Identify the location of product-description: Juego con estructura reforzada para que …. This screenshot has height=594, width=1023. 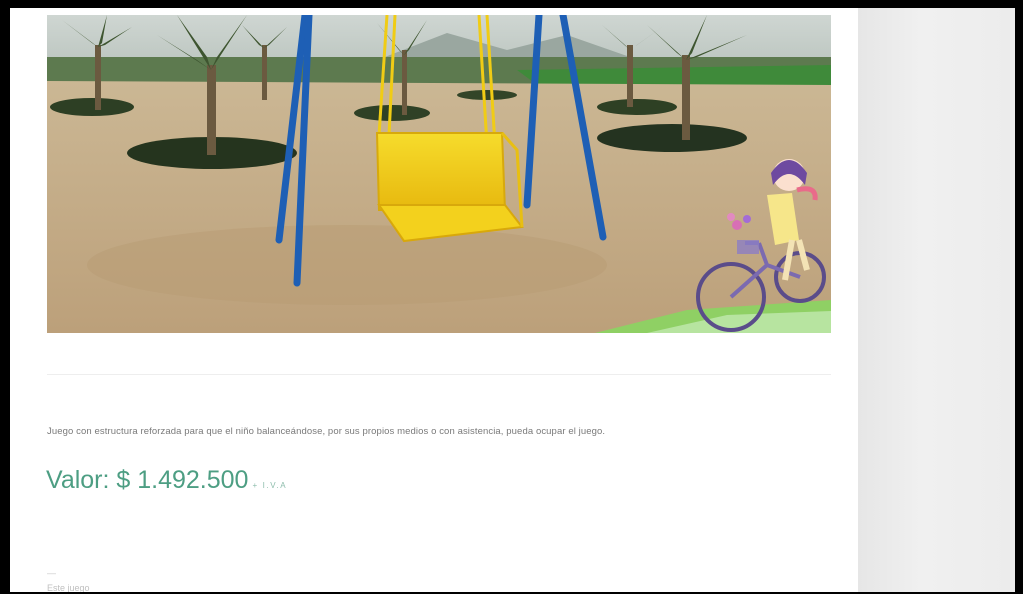
(326, 431).